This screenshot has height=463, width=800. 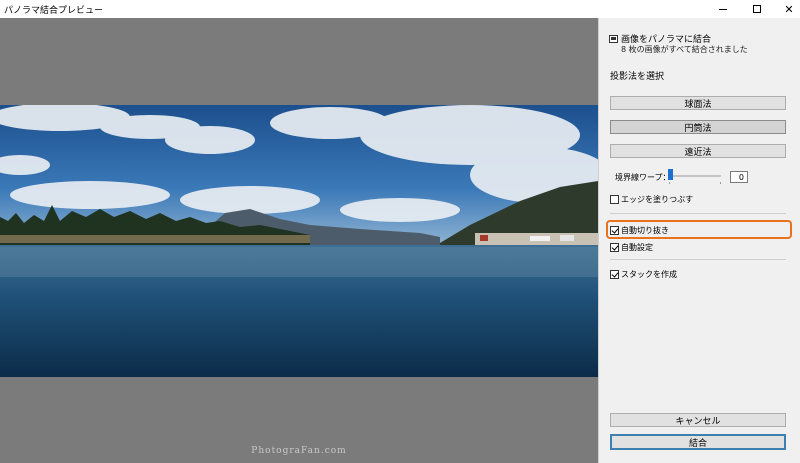 What do you see at coordinates (789, 9) in the screenshot?
I see `close-icon: ✕` at bounding box center [789, 9].